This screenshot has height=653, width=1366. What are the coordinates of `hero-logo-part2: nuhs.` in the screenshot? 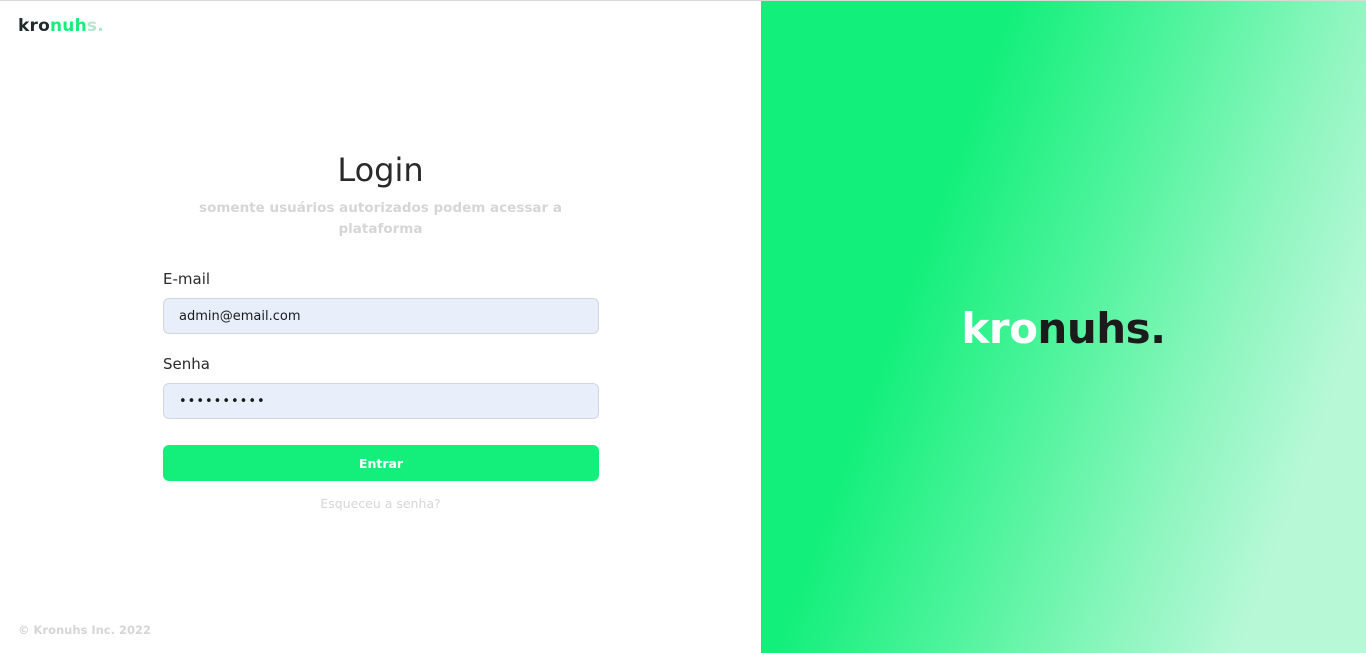 It's located at (1101, 328).